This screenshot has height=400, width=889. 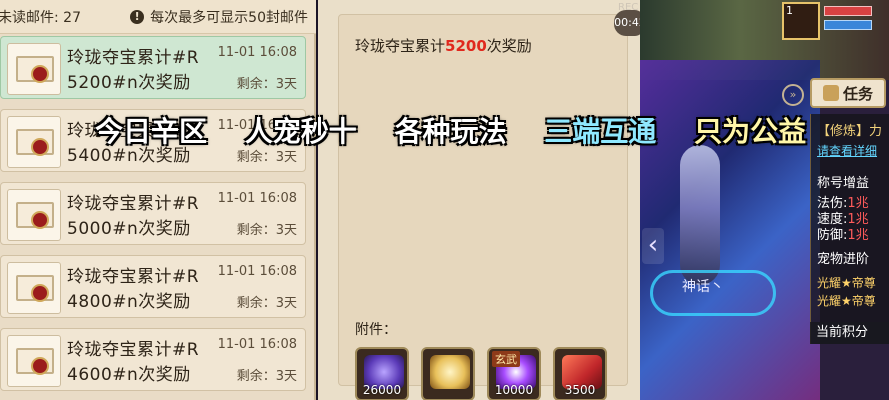 I want to click on expand-icon: », so click(x=793, y=95).